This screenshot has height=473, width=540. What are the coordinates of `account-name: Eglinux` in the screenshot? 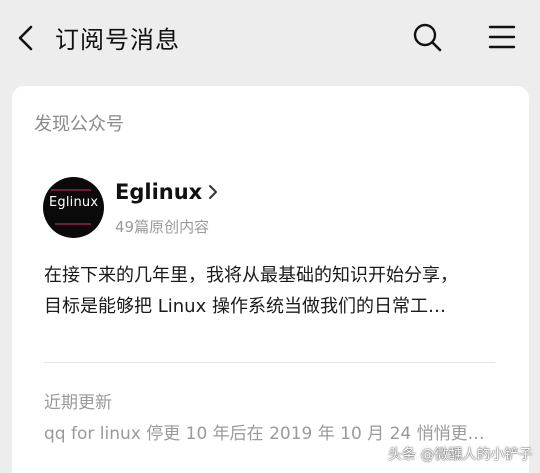 It's located at (159, 192).